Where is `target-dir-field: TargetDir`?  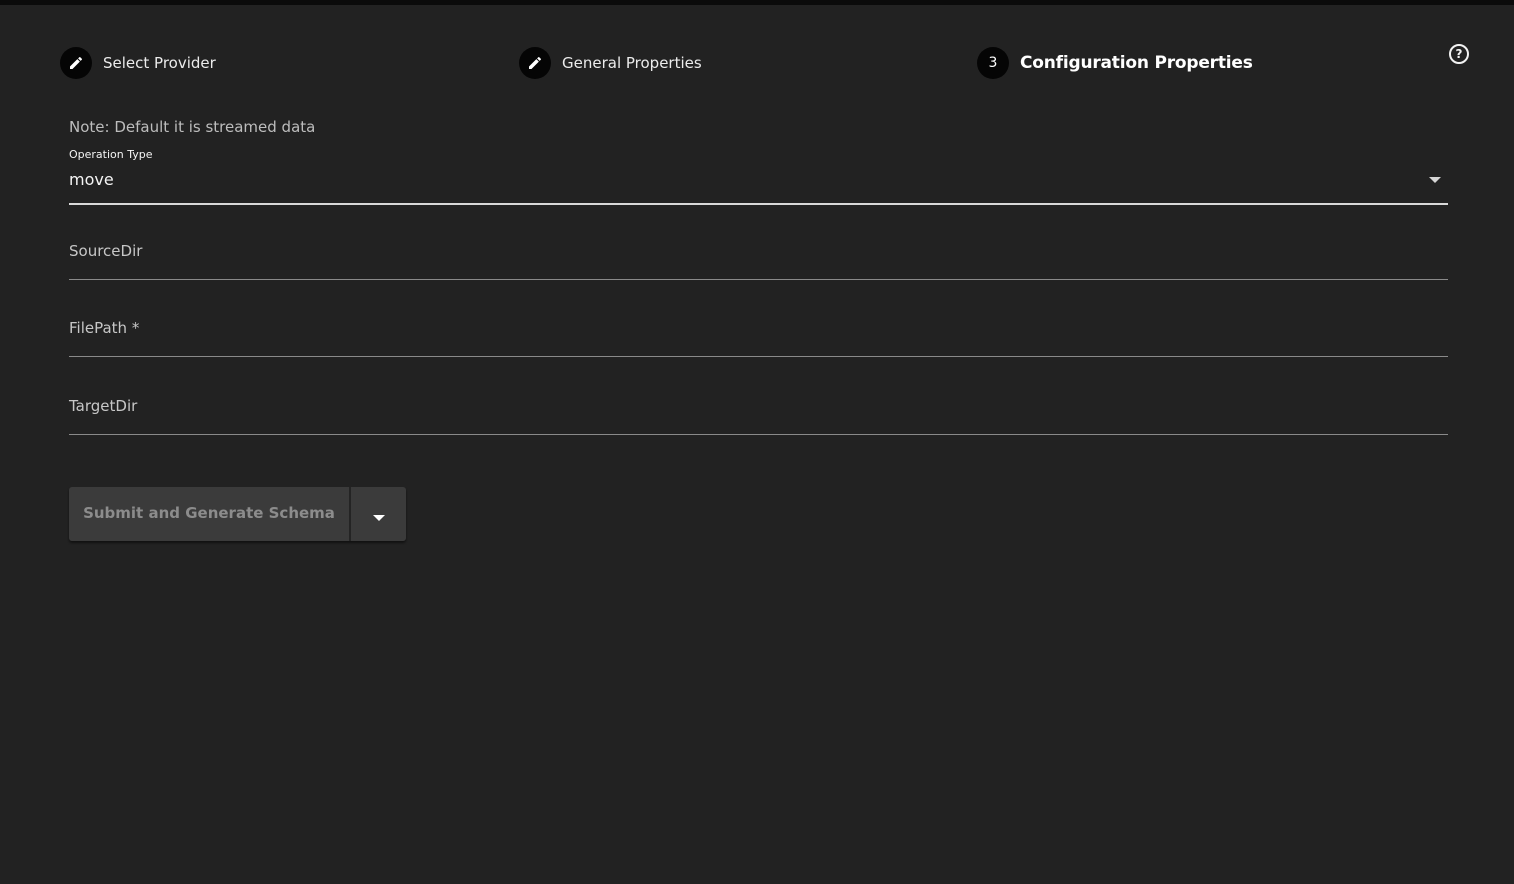 target-dir-field: TargetDir is located at coordinates (758, 411).